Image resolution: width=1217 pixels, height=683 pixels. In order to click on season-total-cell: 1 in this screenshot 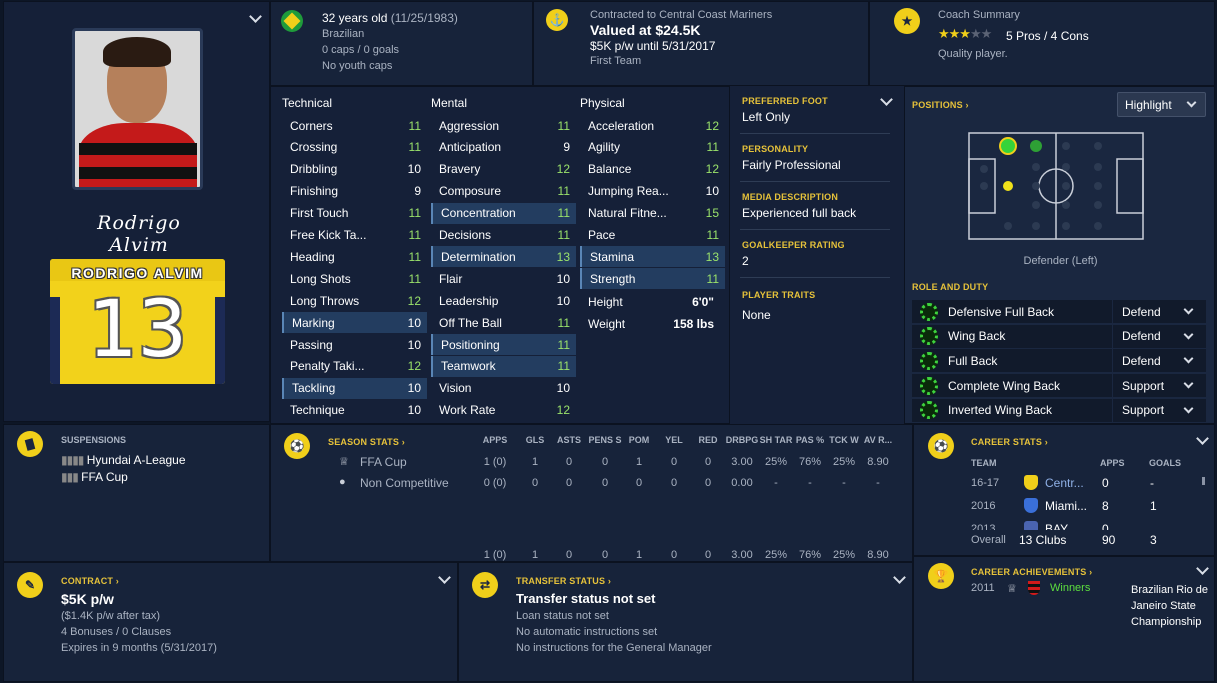, I will do `click(639, 555)`.